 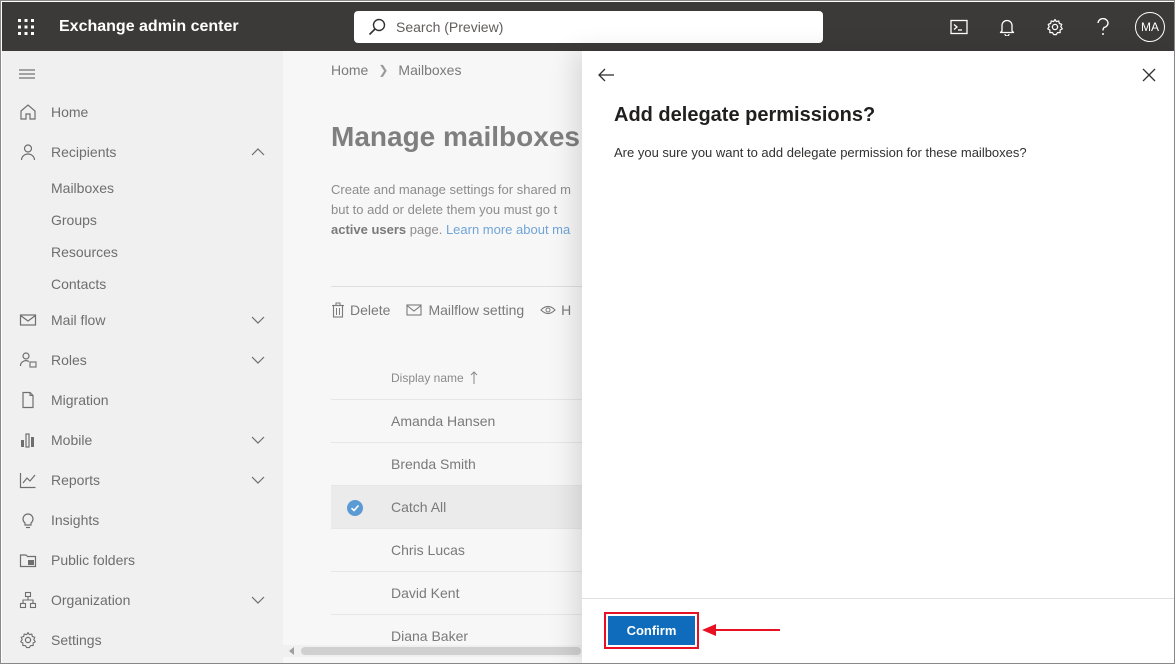 I want to click on hamburger-icon, so click(x=27, y=74).